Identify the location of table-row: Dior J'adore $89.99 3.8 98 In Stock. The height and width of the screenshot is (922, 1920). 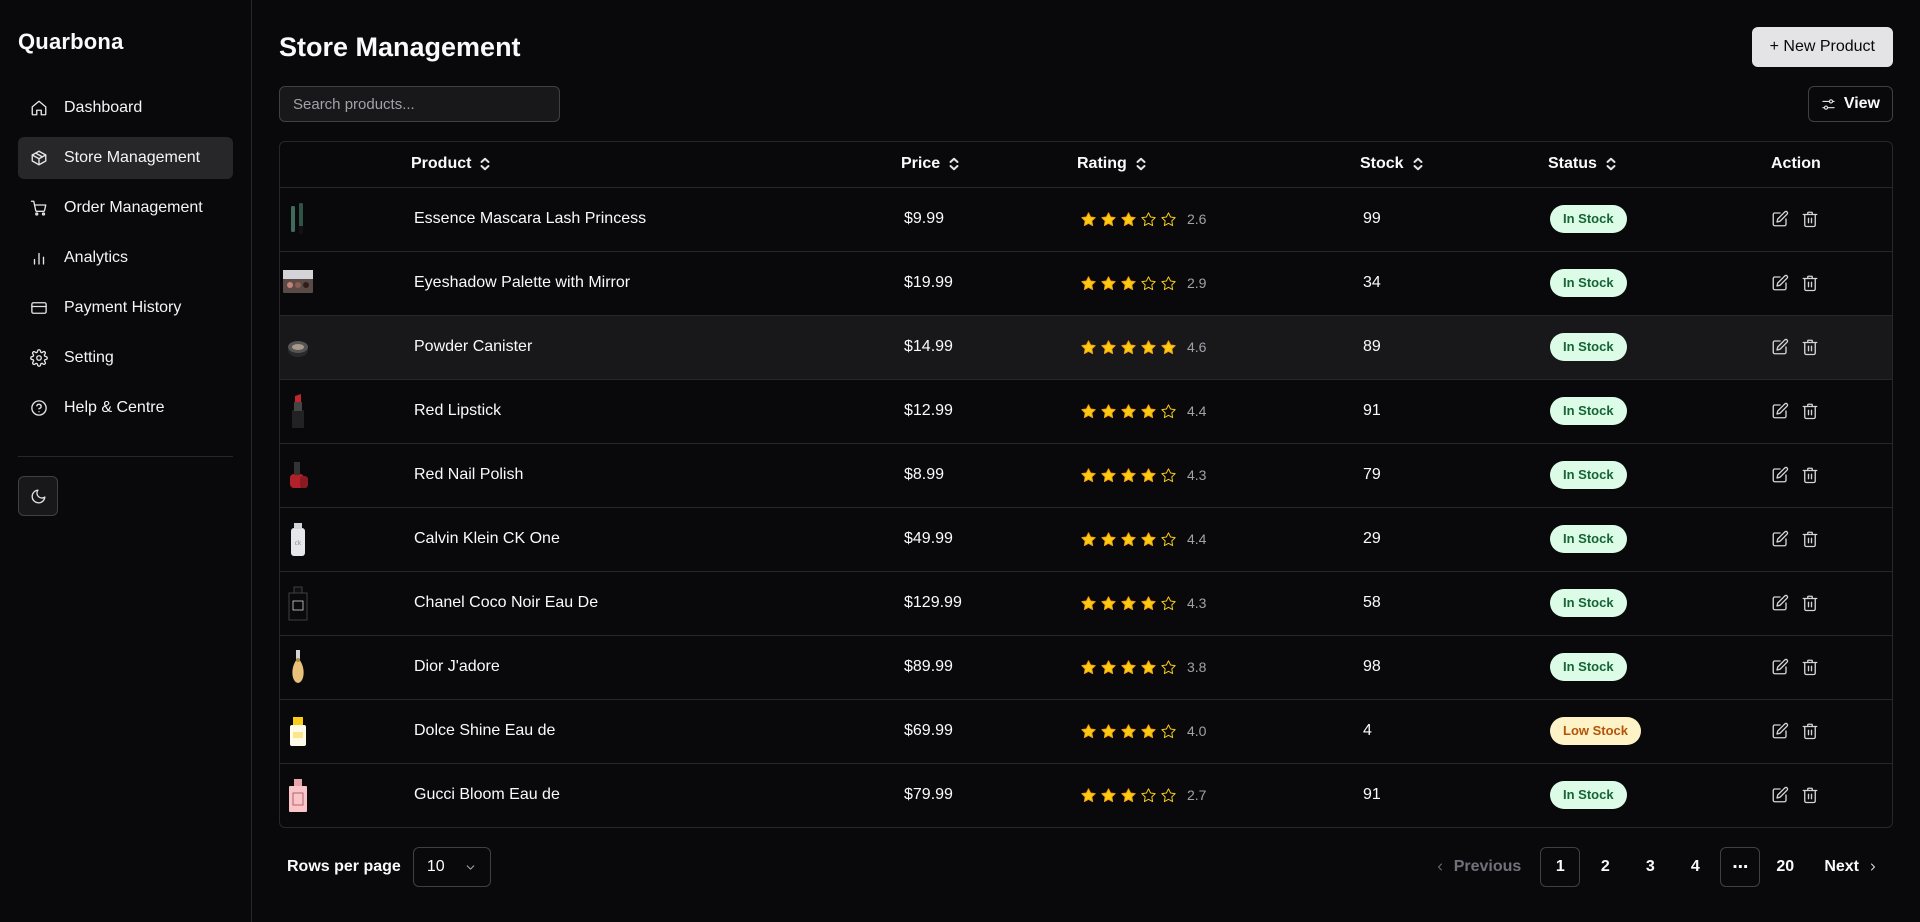
(1086, 667).